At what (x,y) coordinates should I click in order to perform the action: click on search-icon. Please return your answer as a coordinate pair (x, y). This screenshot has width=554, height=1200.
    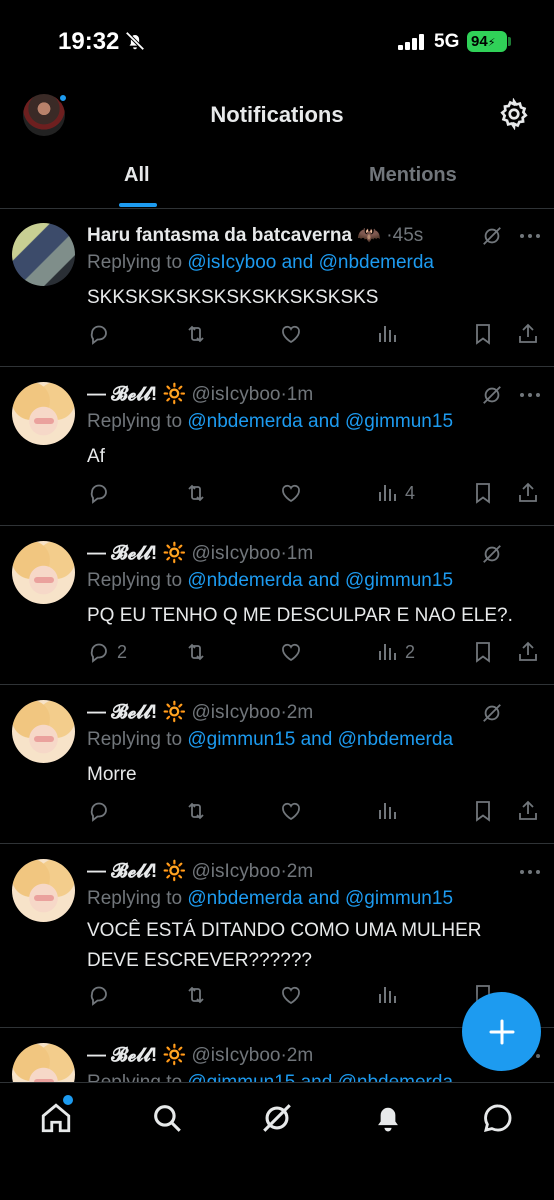
    Looking at the image, I should click on (167, 1118).